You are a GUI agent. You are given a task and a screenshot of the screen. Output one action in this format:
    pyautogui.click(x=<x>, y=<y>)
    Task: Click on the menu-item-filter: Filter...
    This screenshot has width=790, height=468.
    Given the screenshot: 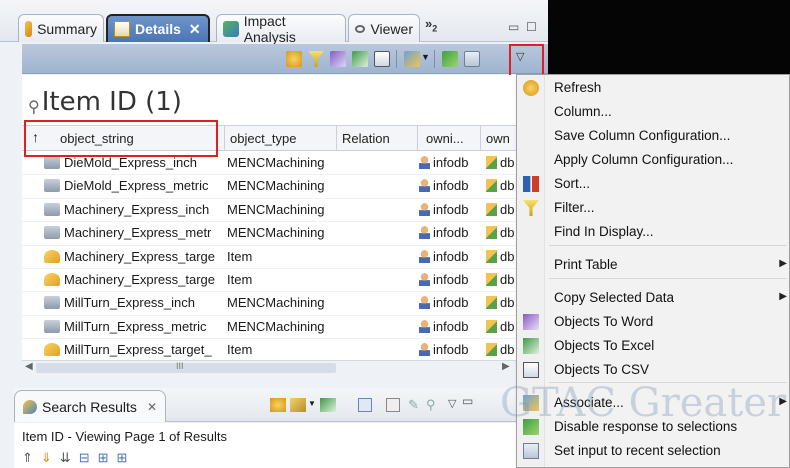 What is the action you would take?
    pyautogui.click(x=653, y=208)
    